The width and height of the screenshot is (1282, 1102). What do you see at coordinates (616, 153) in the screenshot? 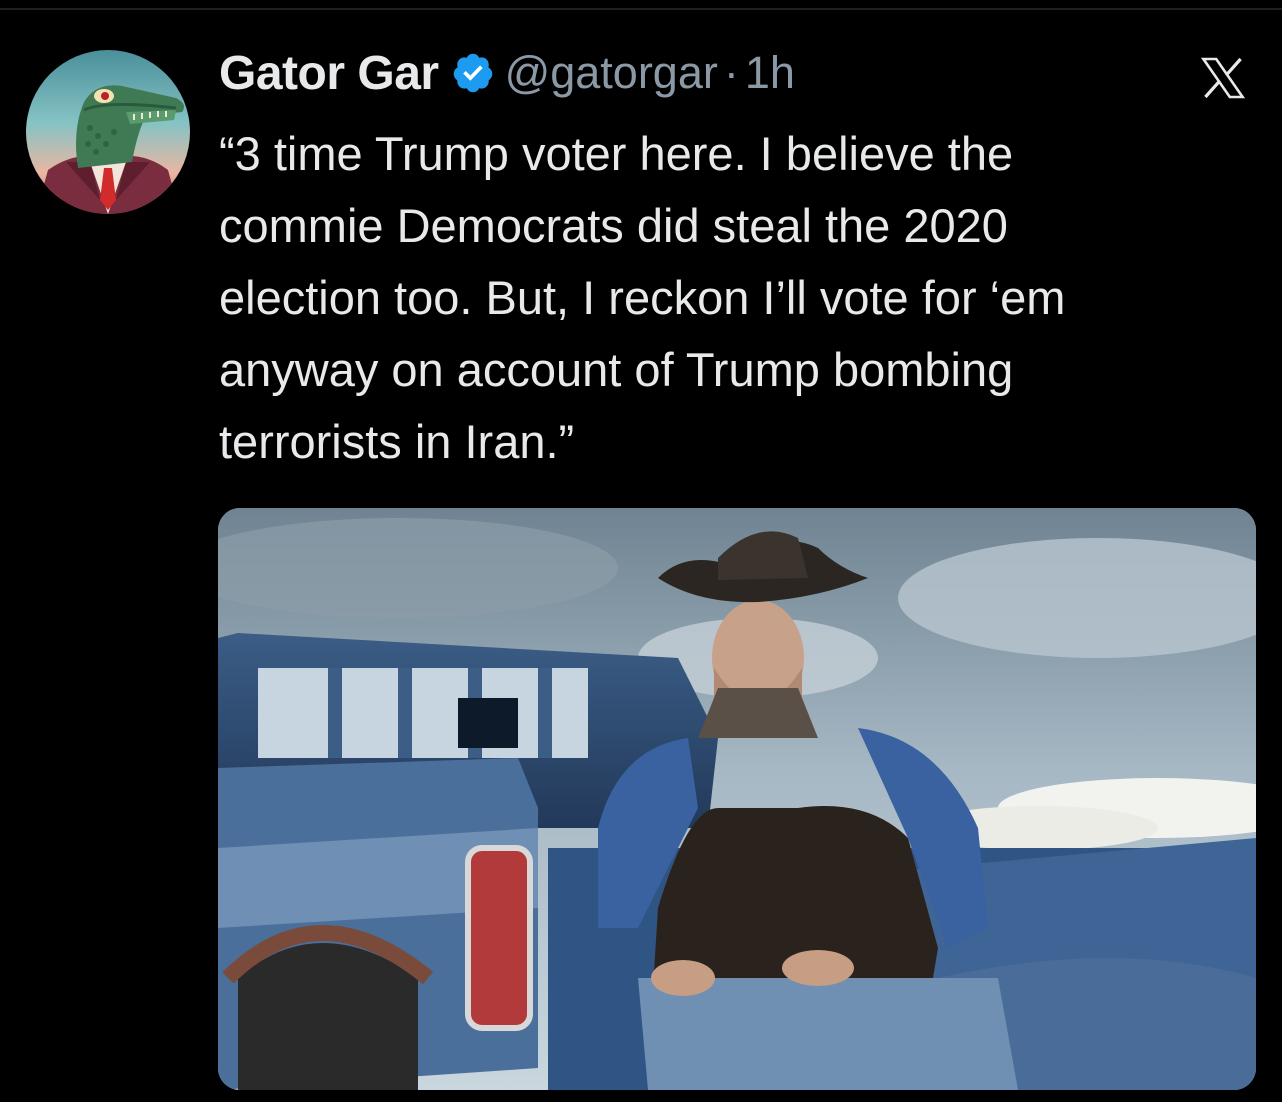
I see `tweet-text-line: “3 time Trump voter here. I believe the` at bounding box center [616, 153].